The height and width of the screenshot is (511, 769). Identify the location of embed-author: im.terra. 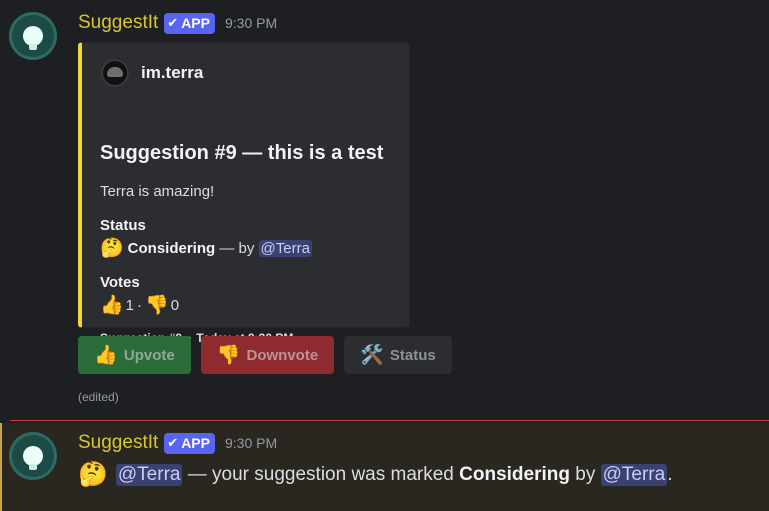
(152, 73).